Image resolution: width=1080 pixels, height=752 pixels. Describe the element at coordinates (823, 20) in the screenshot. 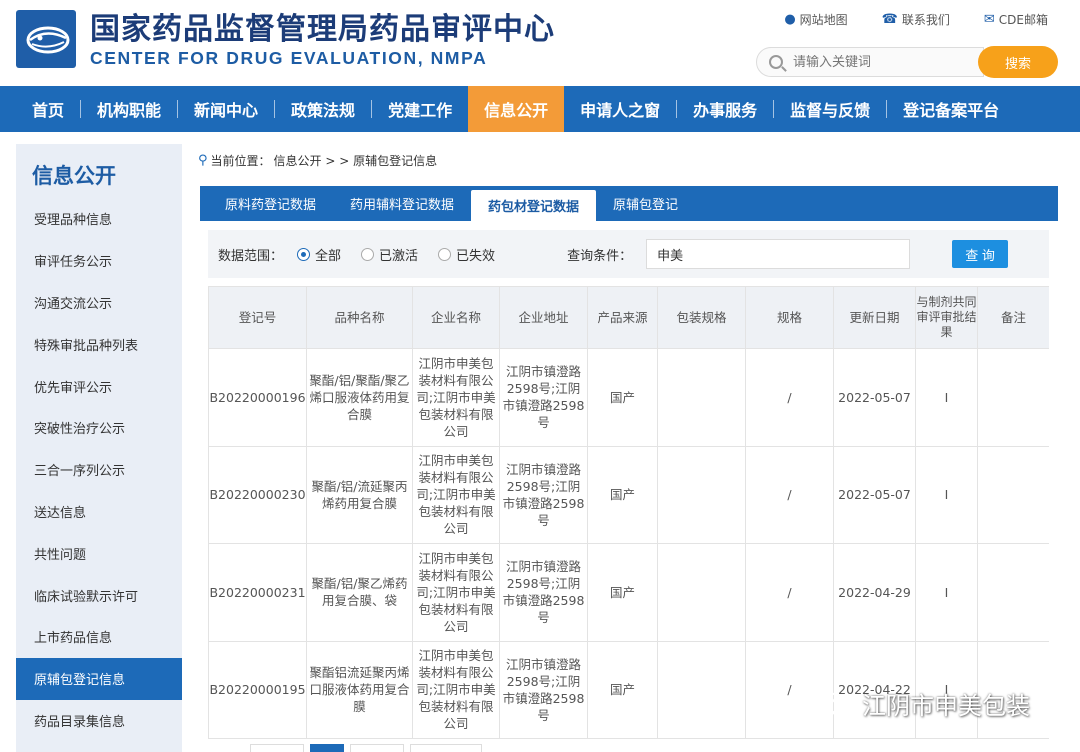

I see `site-map-label: 网站地图` at that location.